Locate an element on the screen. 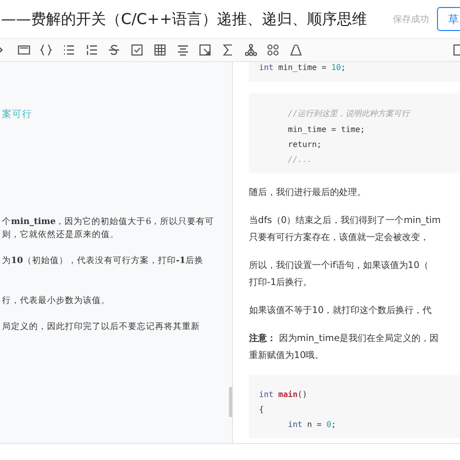  paragraph-line: 注意： 因为min_time是我们在全局定义的，因 is located at coordinates (344, 339).